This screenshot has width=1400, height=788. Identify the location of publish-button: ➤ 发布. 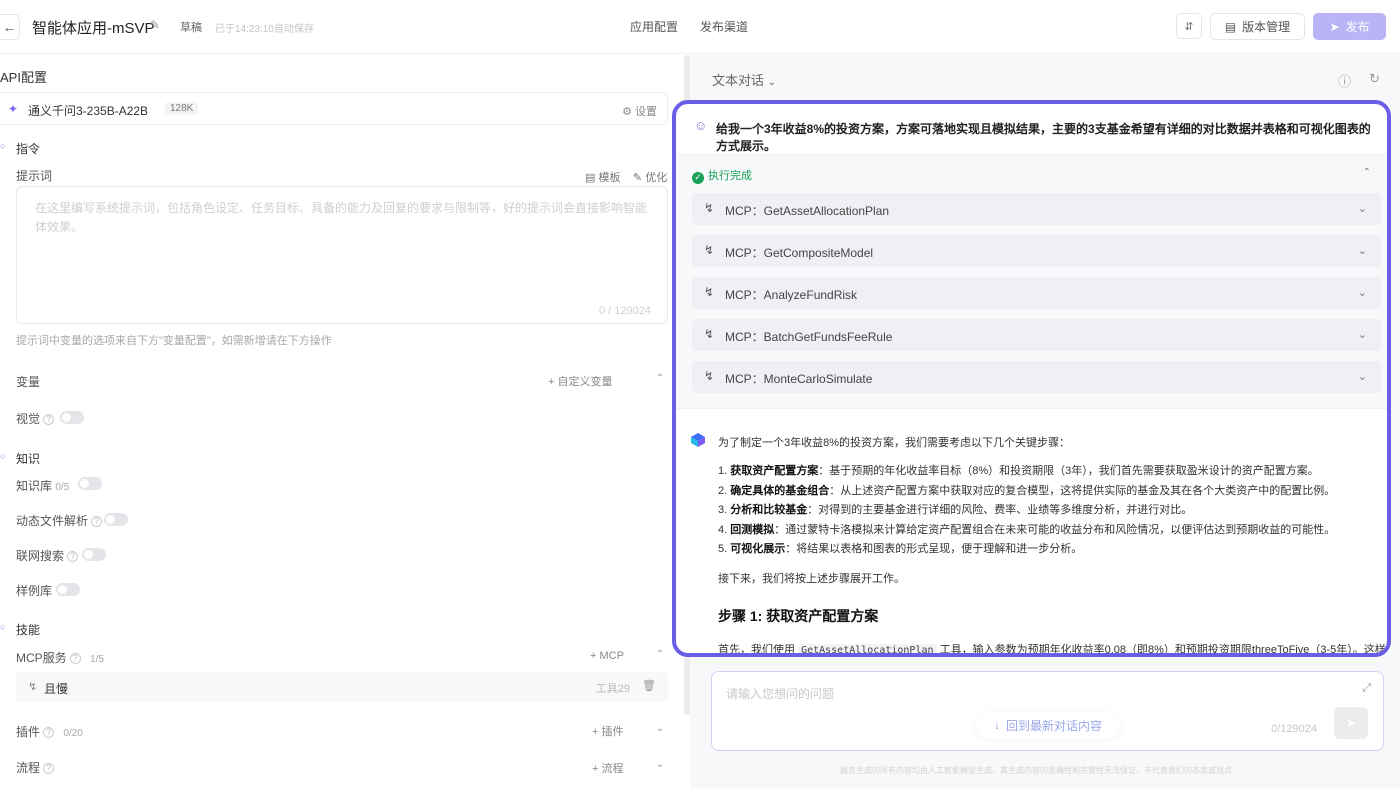
(1349, 26).